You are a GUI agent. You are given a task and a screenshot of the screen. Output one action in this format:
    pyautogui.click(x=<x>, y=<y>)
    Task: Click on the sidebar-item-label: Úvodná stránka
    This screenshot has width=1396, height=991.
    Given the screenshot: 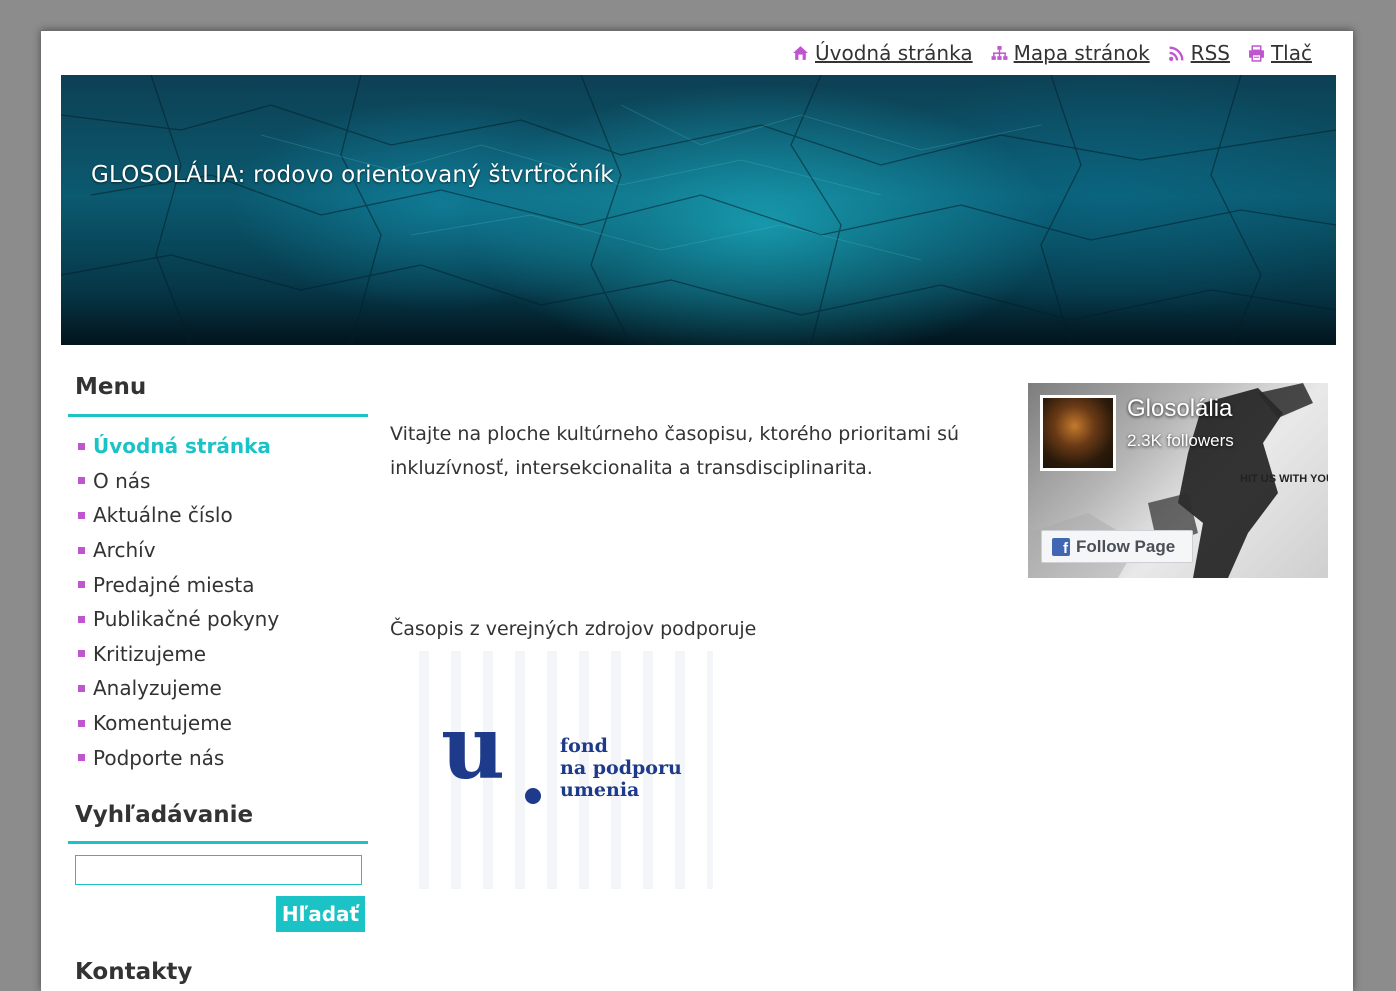 What is the action you would take?
    pyautogui.click(x=182, y=446)
    